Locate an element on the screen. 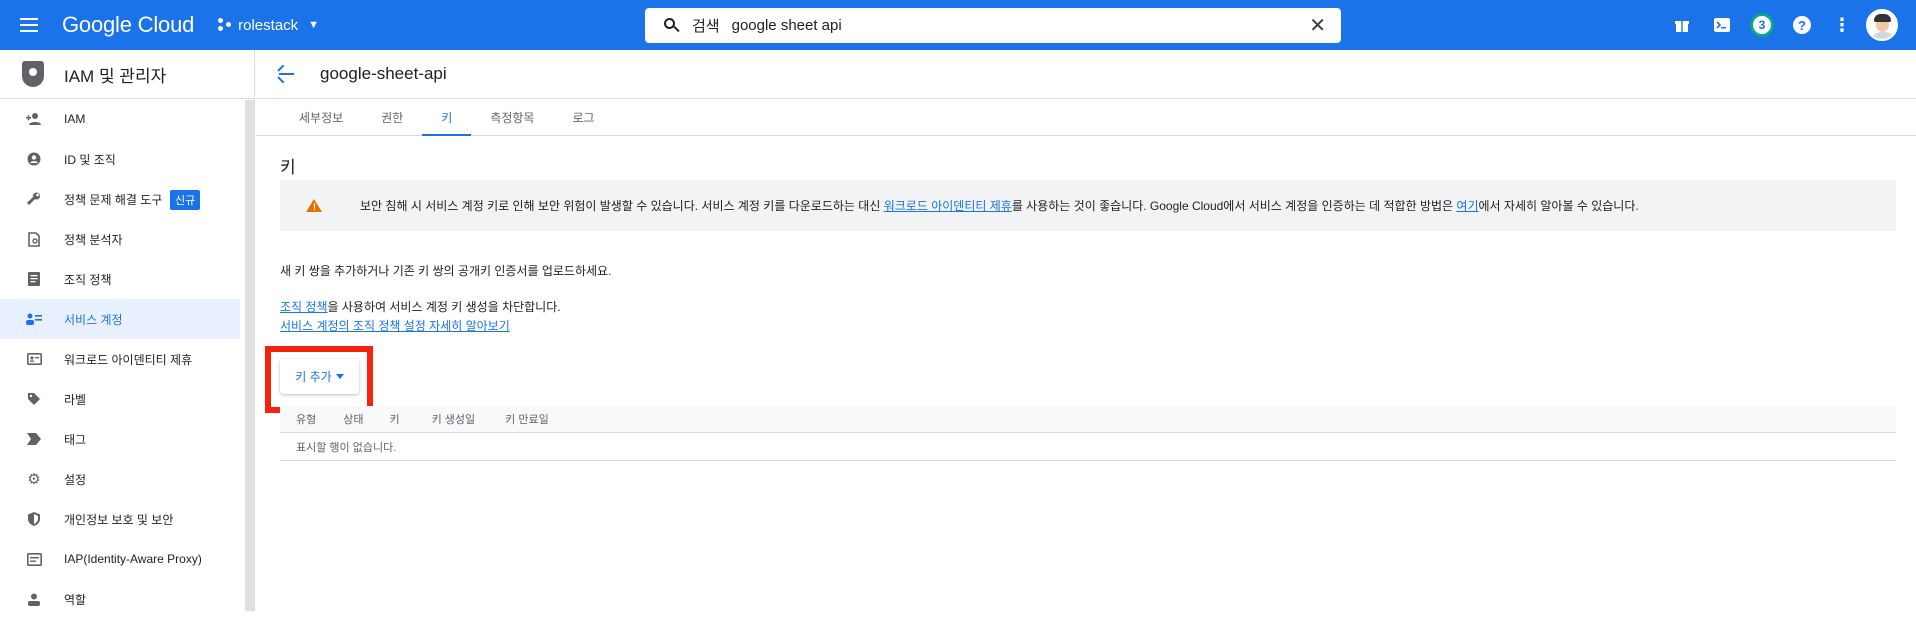 This screenshot has width=1916, height=619. learn-here-link: 여기 is located at coordinates (1467, 206).